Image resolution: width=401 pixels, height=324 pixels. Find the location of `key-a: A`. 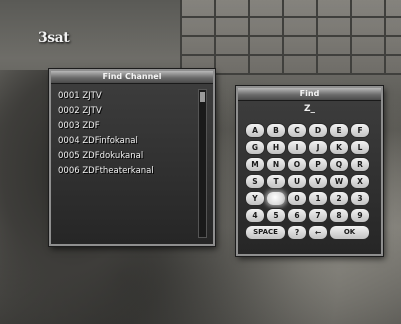

key-a: A is located at coordinates (255, 130).